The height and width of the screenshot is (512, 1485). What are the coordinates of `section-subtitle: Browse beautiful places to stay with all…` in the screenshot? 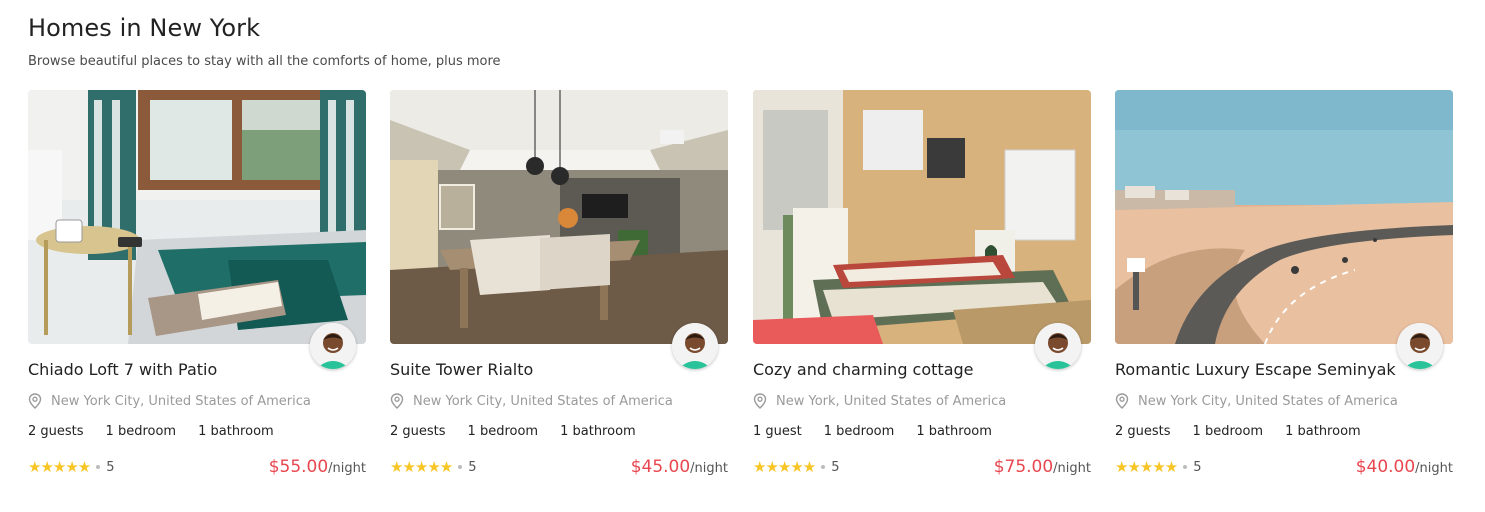 It's located at (264, 61).